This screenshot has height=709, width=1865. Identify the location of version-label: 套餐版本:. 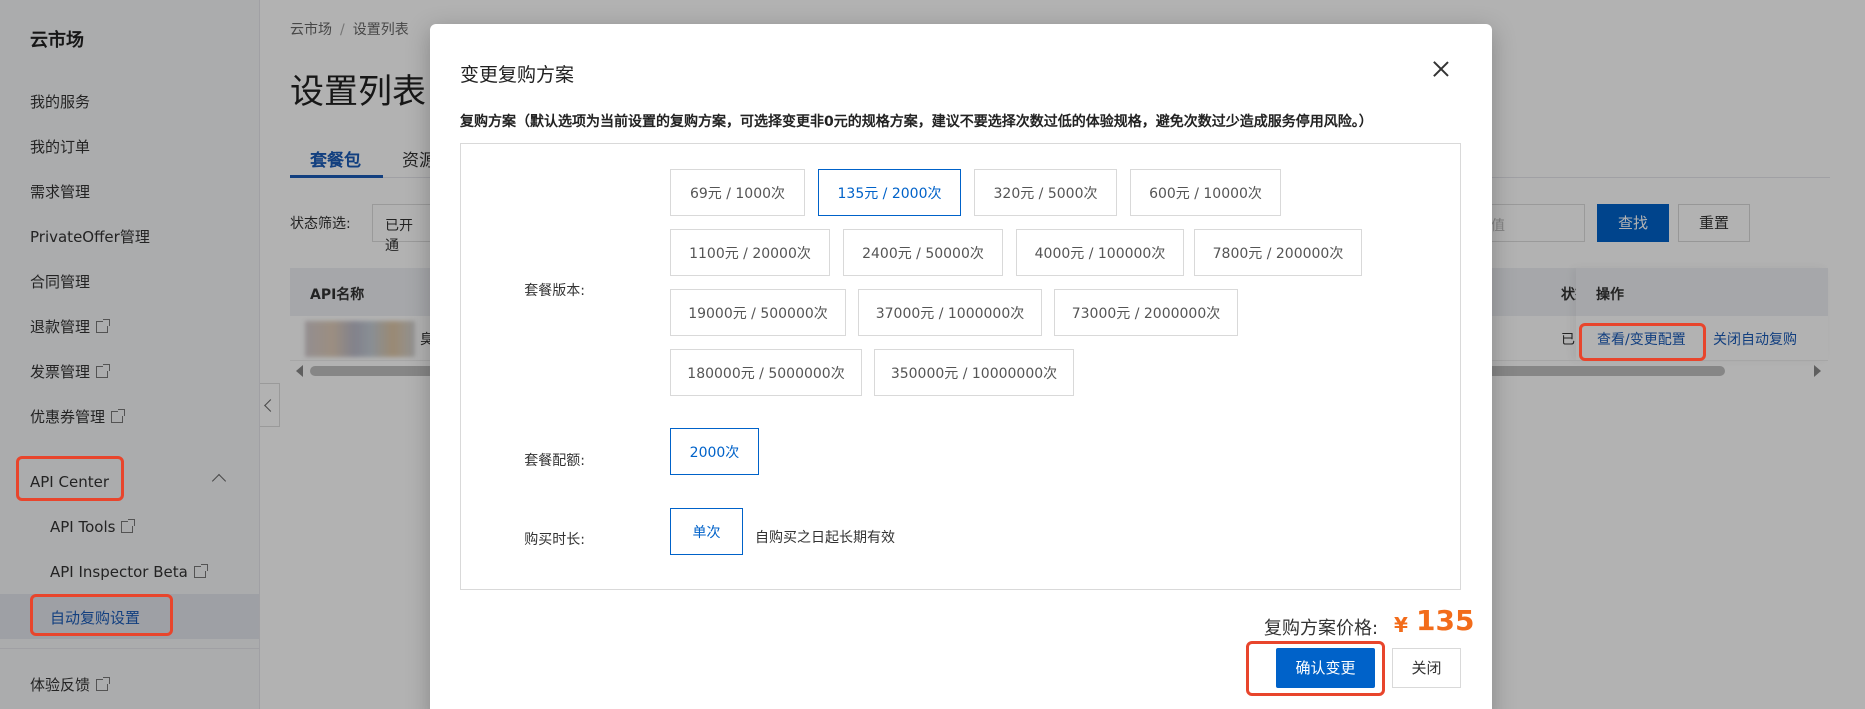
(554, 291).